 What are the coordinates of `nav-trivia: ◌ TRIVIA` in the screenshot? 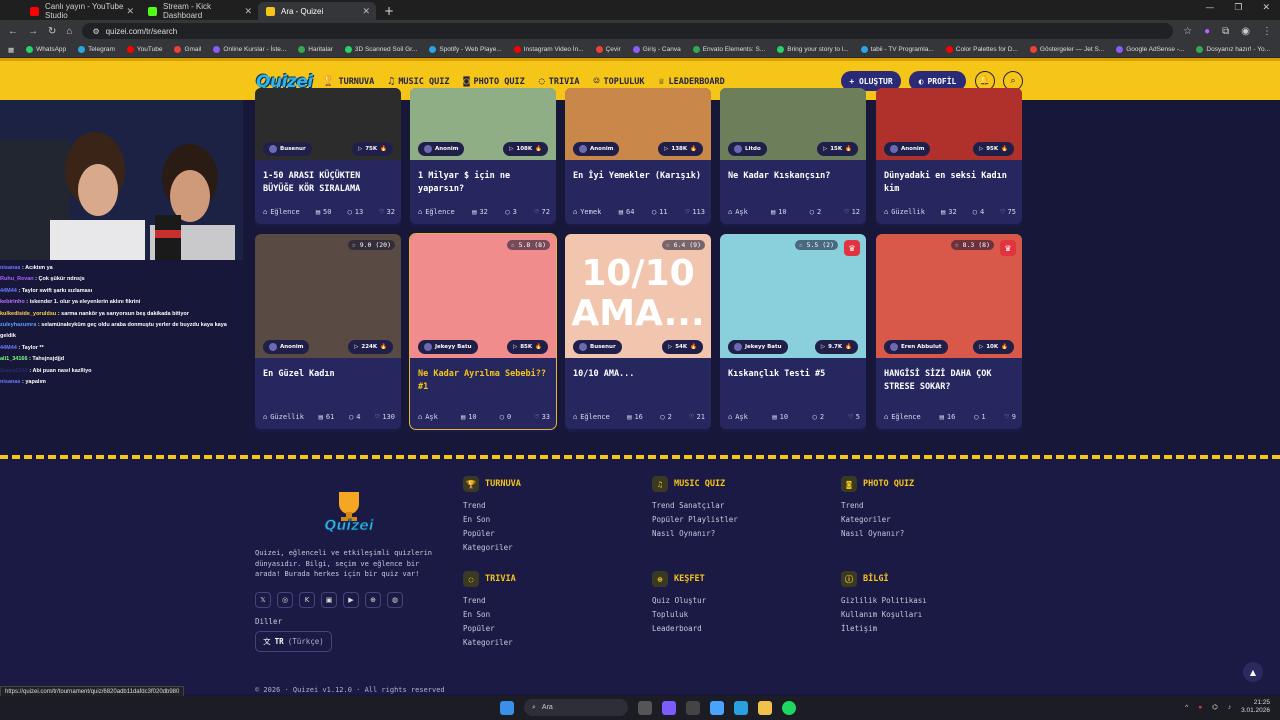 It's located at (559, 81).